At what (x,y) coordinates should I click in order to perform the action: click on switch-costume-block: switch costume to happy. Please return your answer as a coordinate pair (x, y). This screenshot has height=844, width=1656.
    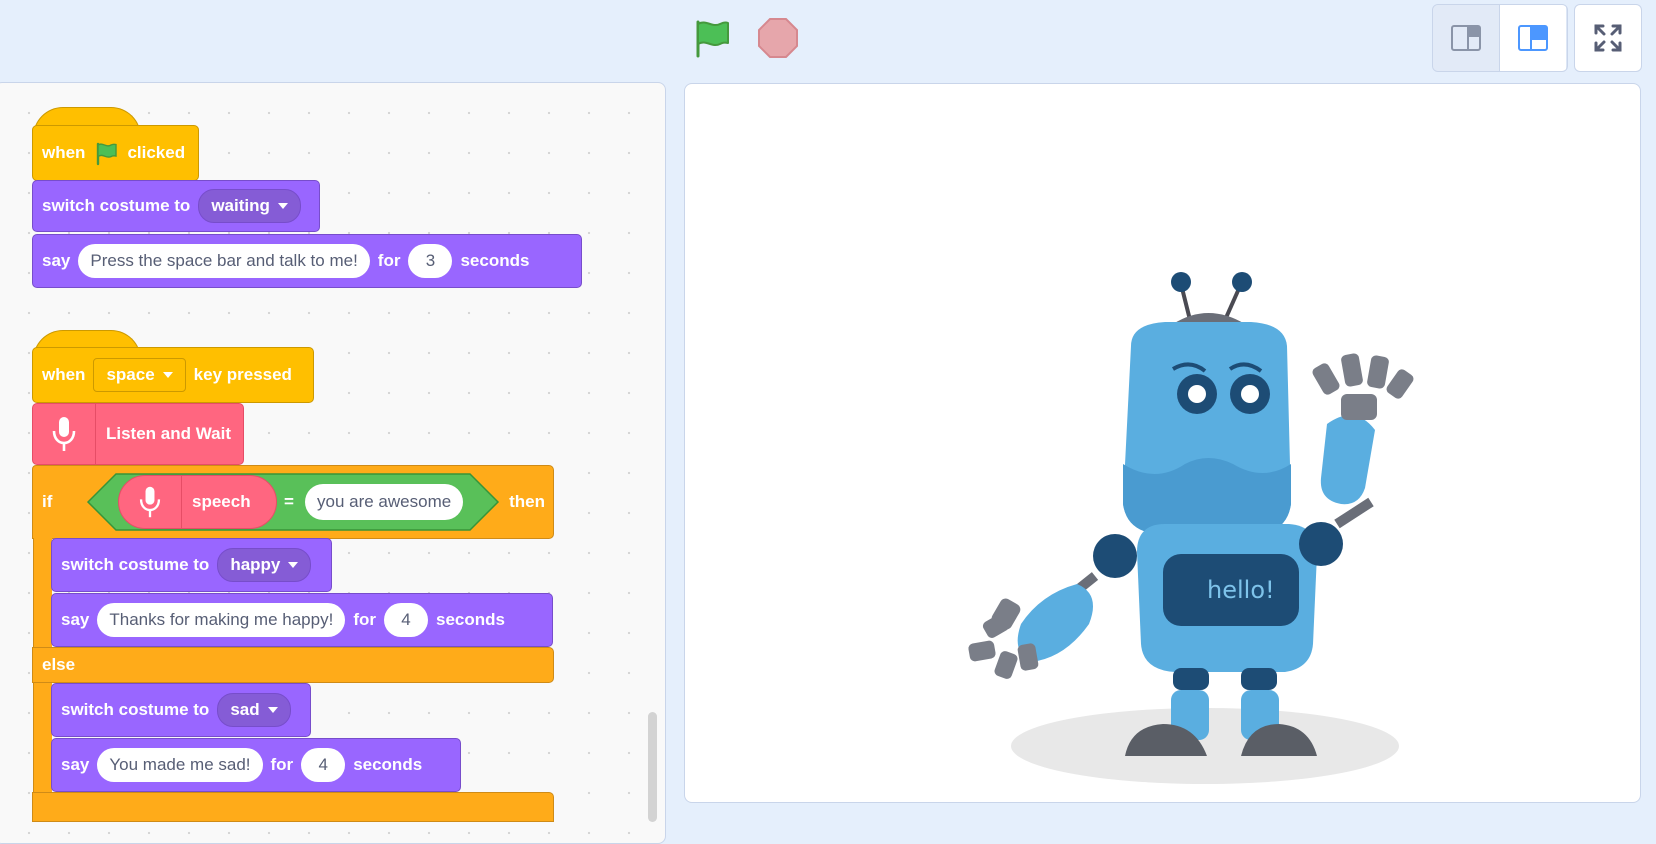
    Looking at the image, I should click on (191, 565).